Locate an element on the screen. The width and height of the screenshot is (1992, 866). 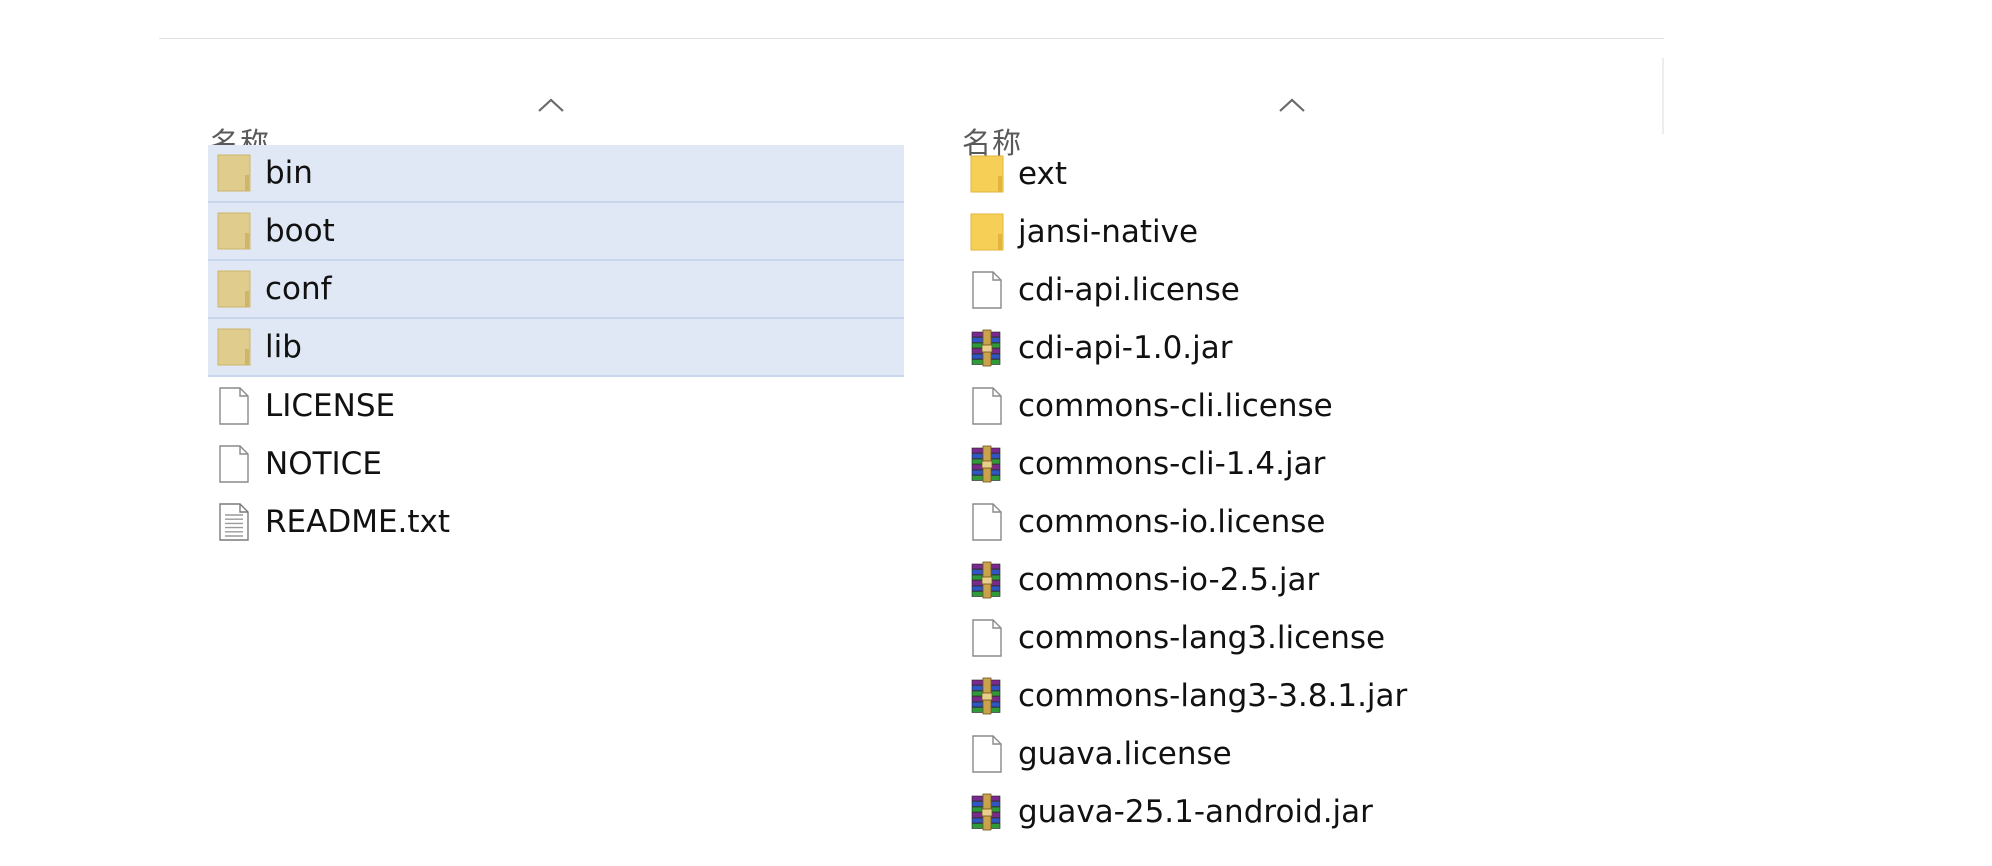
file-name: commons-cli.license is located at coordinates (1175, 406).